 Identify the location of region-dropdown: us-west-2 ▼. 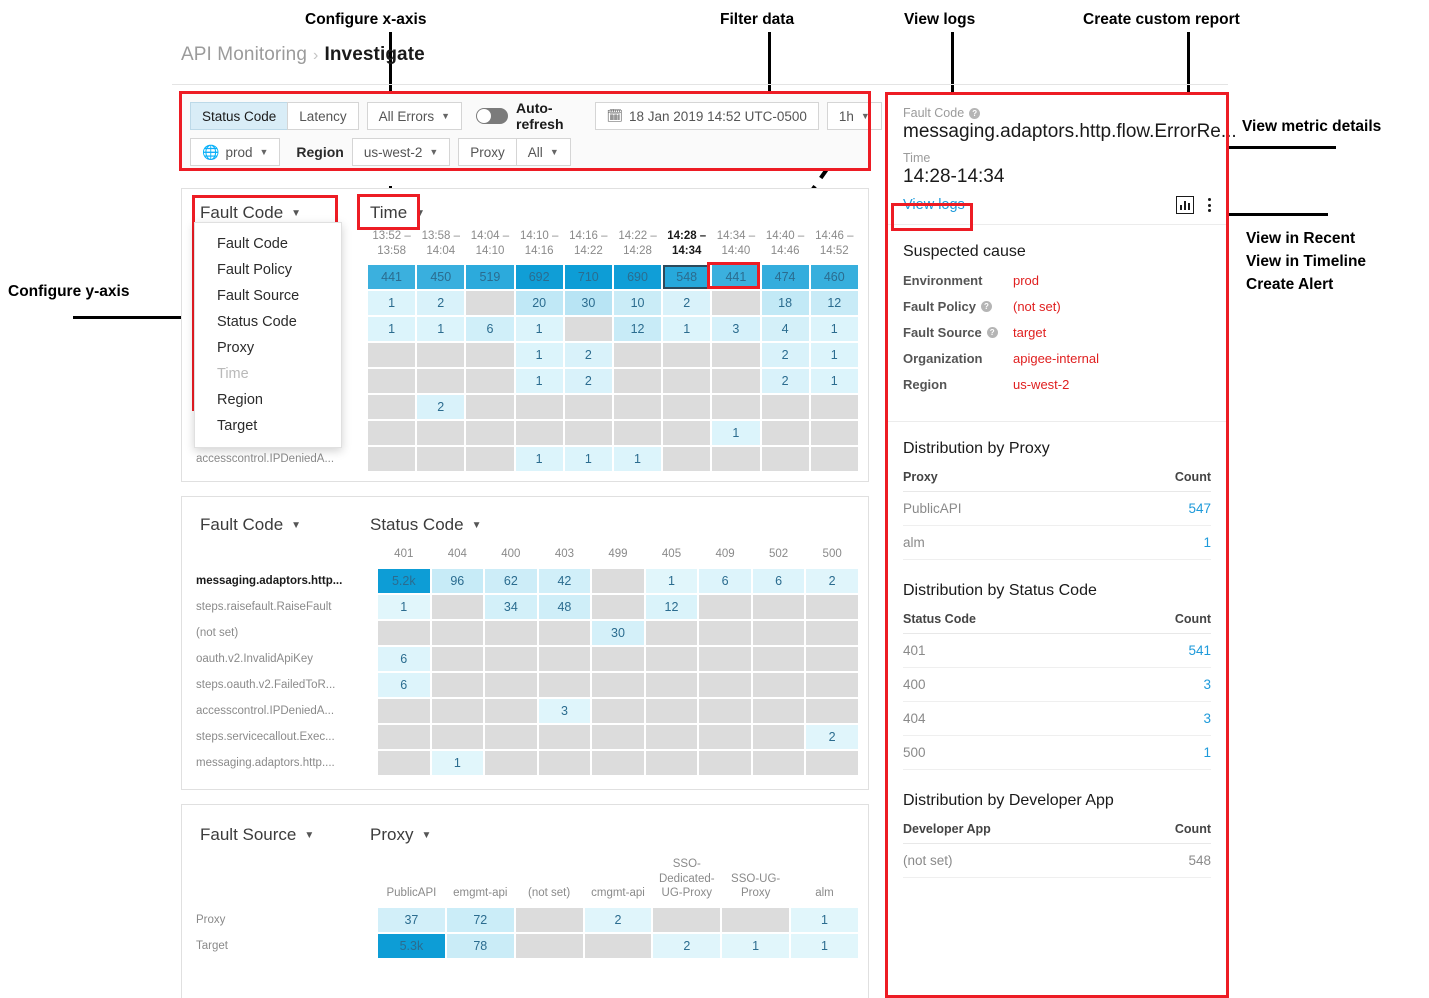
(401, 152).